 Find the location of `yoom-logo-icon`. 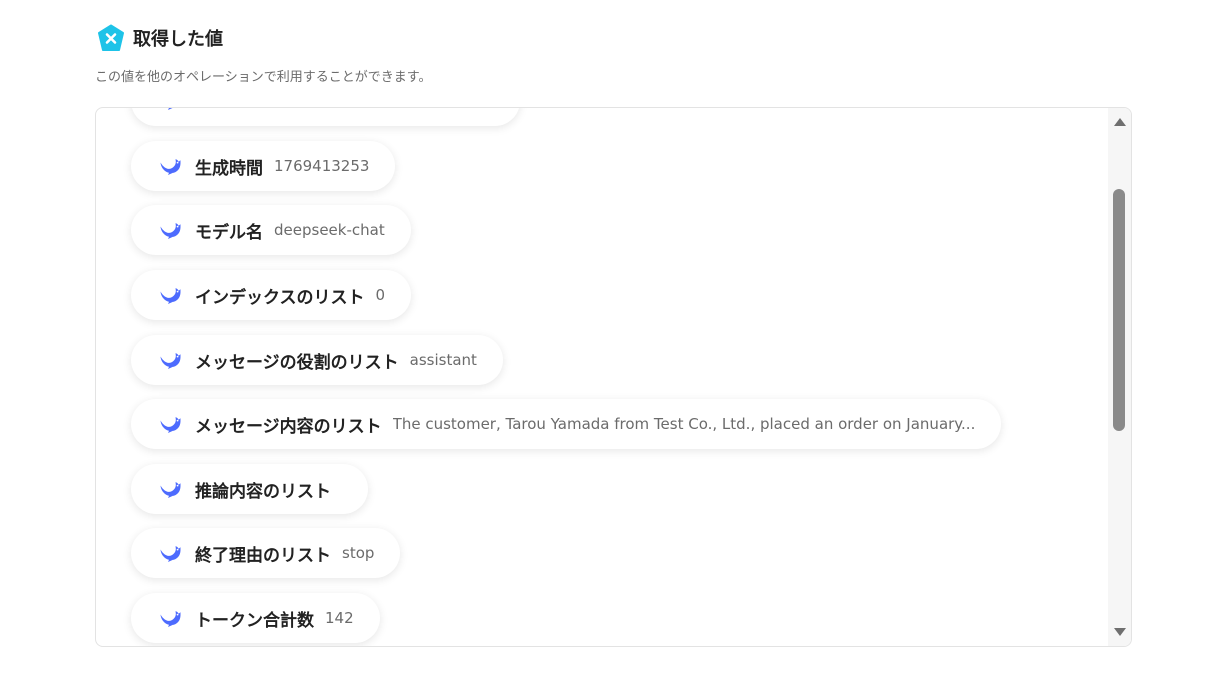

yoom-logo-icon is located at coordinates (111, 37).